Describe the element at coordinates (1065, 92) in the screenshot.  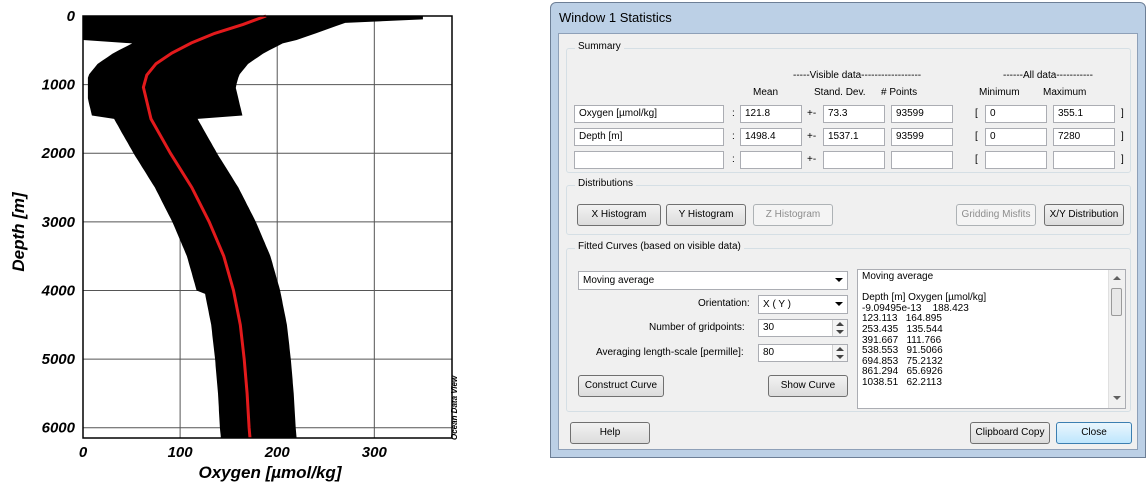
I see `col-max-header: Maximum` at that location.